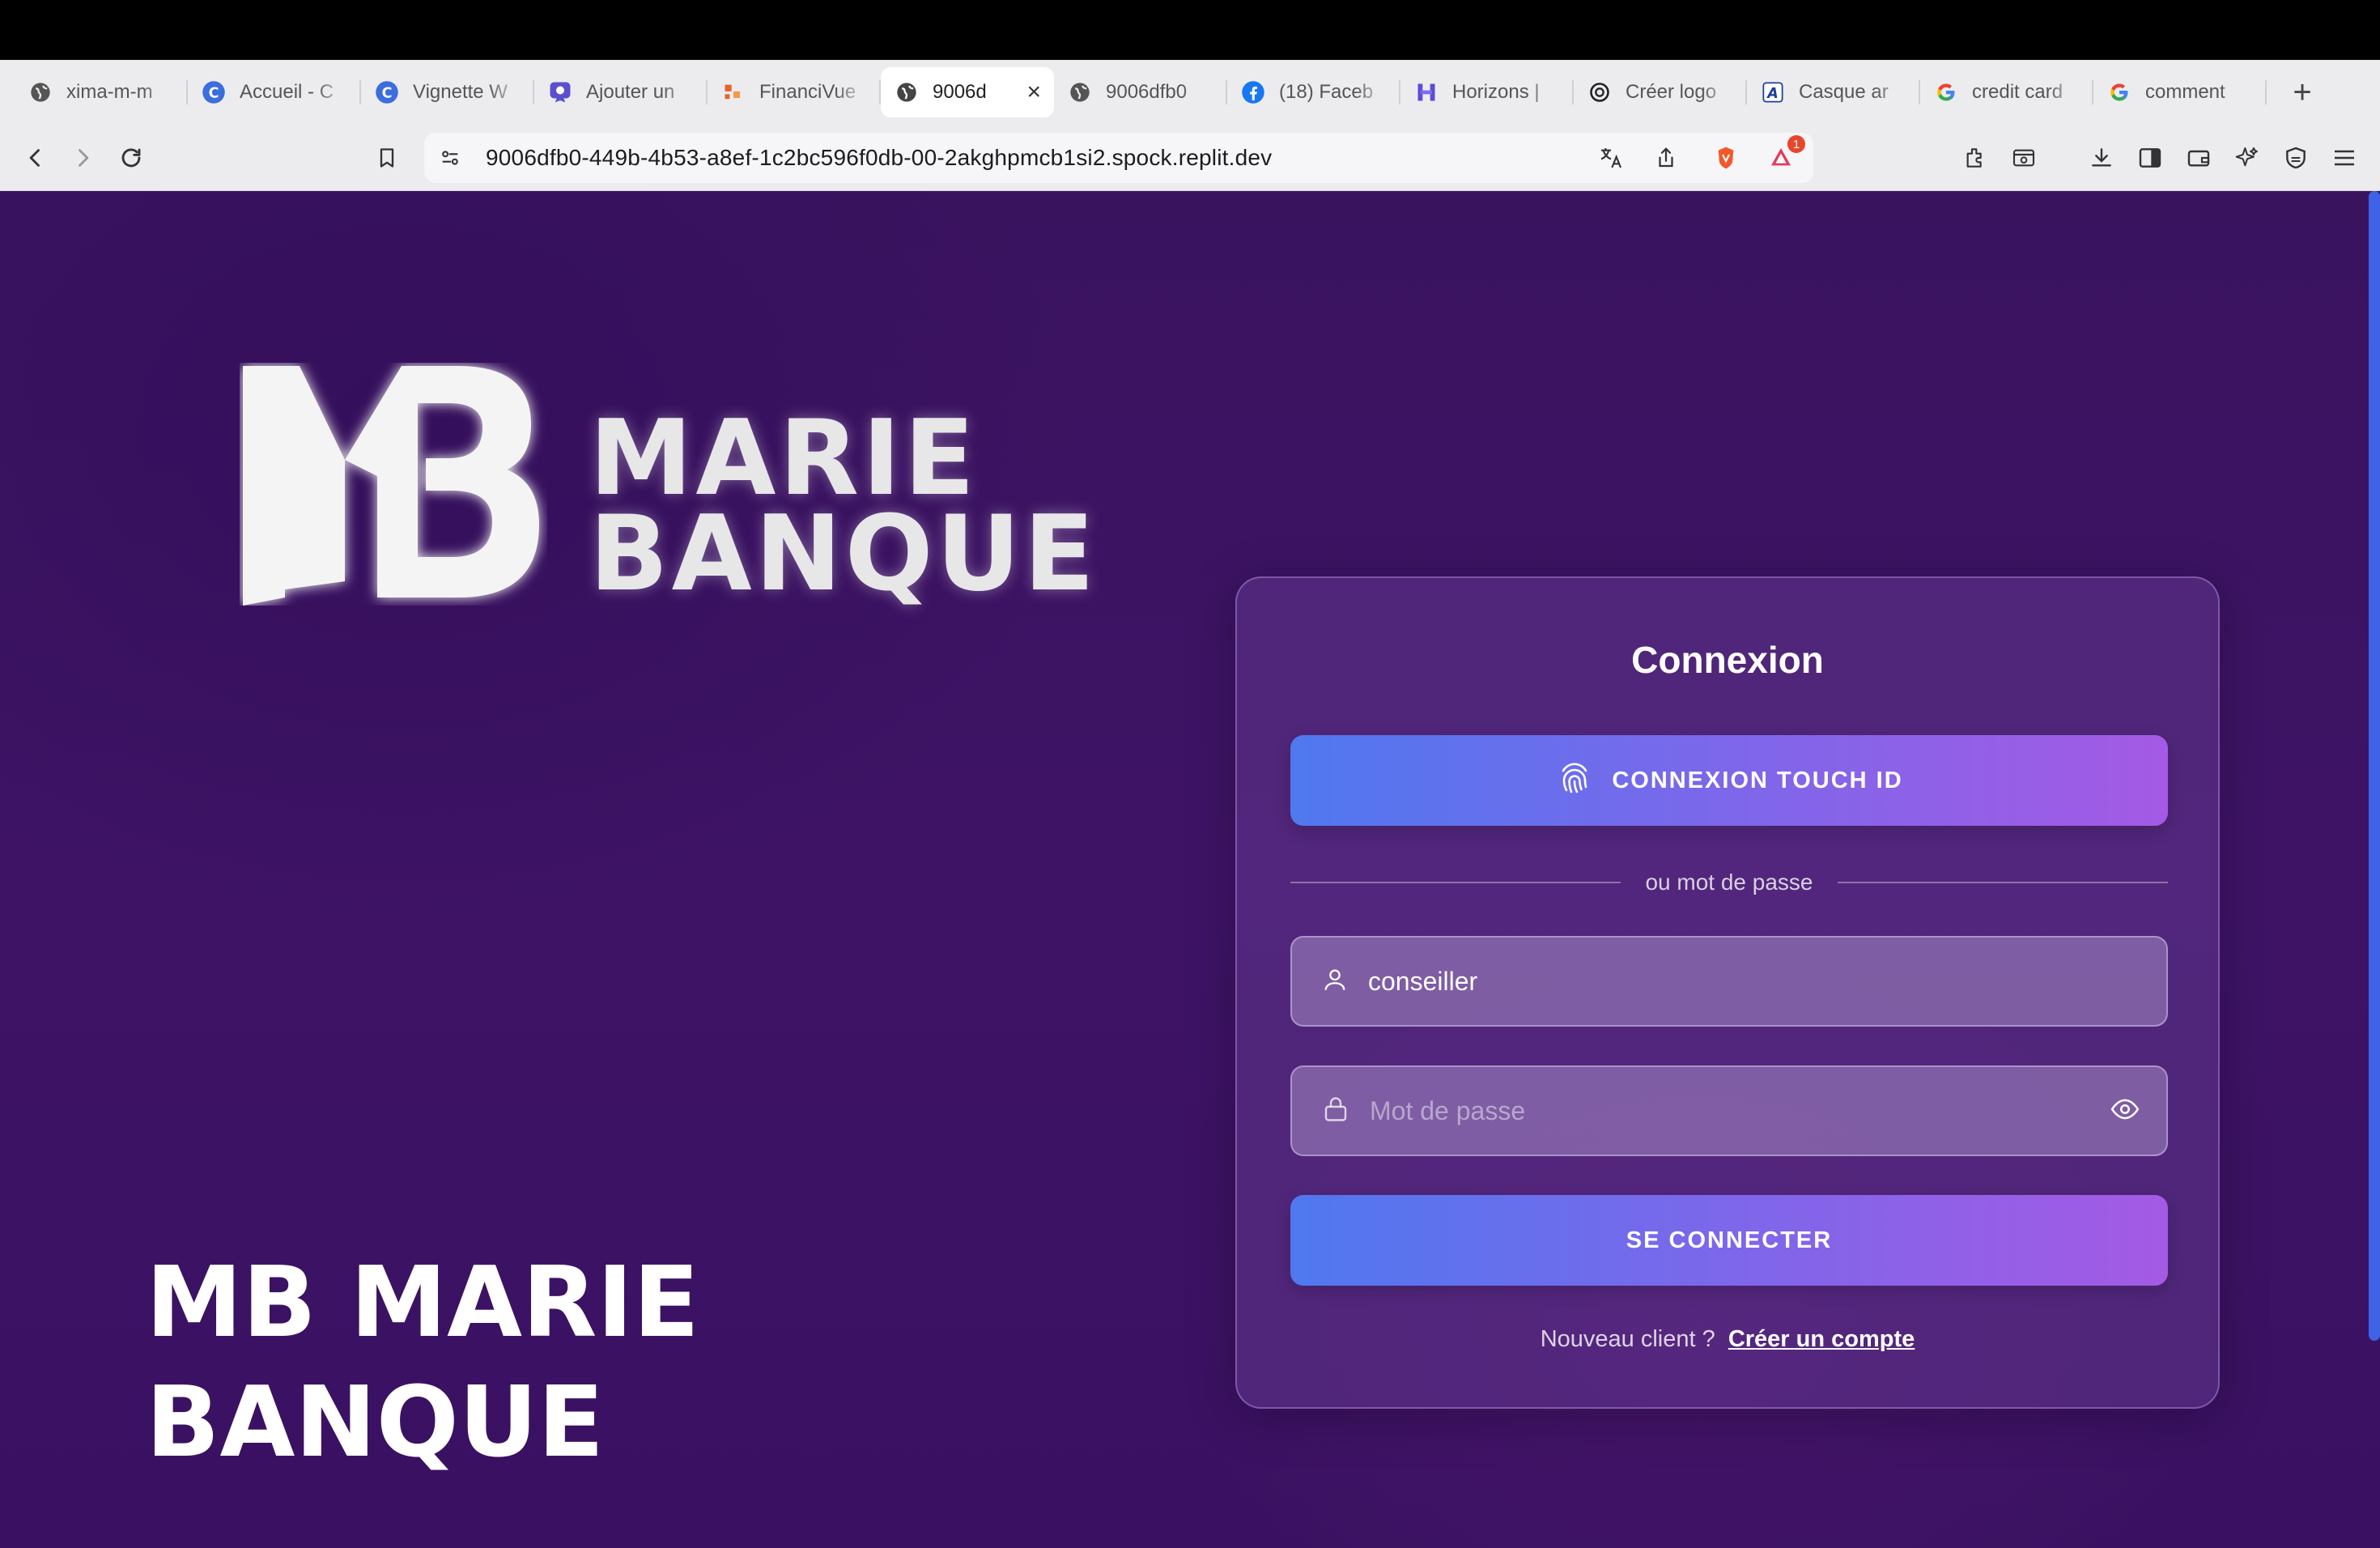 This screenshot has height=1548, width=2380. Describe the element at coordinates (843, 554) in the screenshot. I see `logo-line-2: BANQUE` at that location.